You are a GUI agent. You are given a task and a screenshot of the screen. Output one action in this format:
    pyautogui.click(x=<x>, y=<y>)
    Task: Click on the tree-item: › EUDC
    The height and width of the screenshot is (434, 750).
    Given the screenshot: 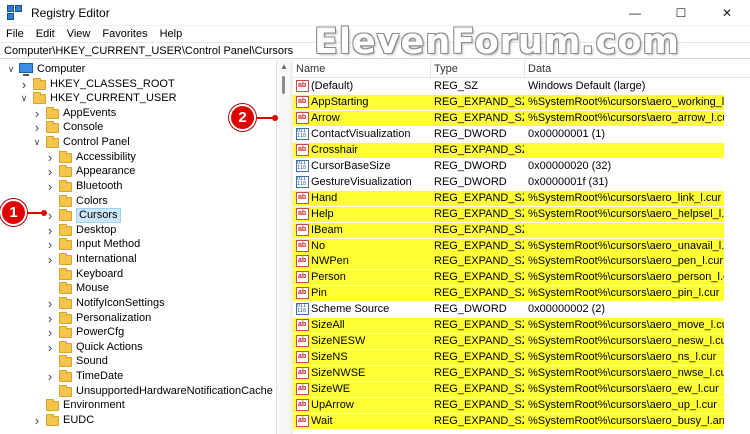 What is the action you would take?
    pyautogui.click(x=138, y=420)
    